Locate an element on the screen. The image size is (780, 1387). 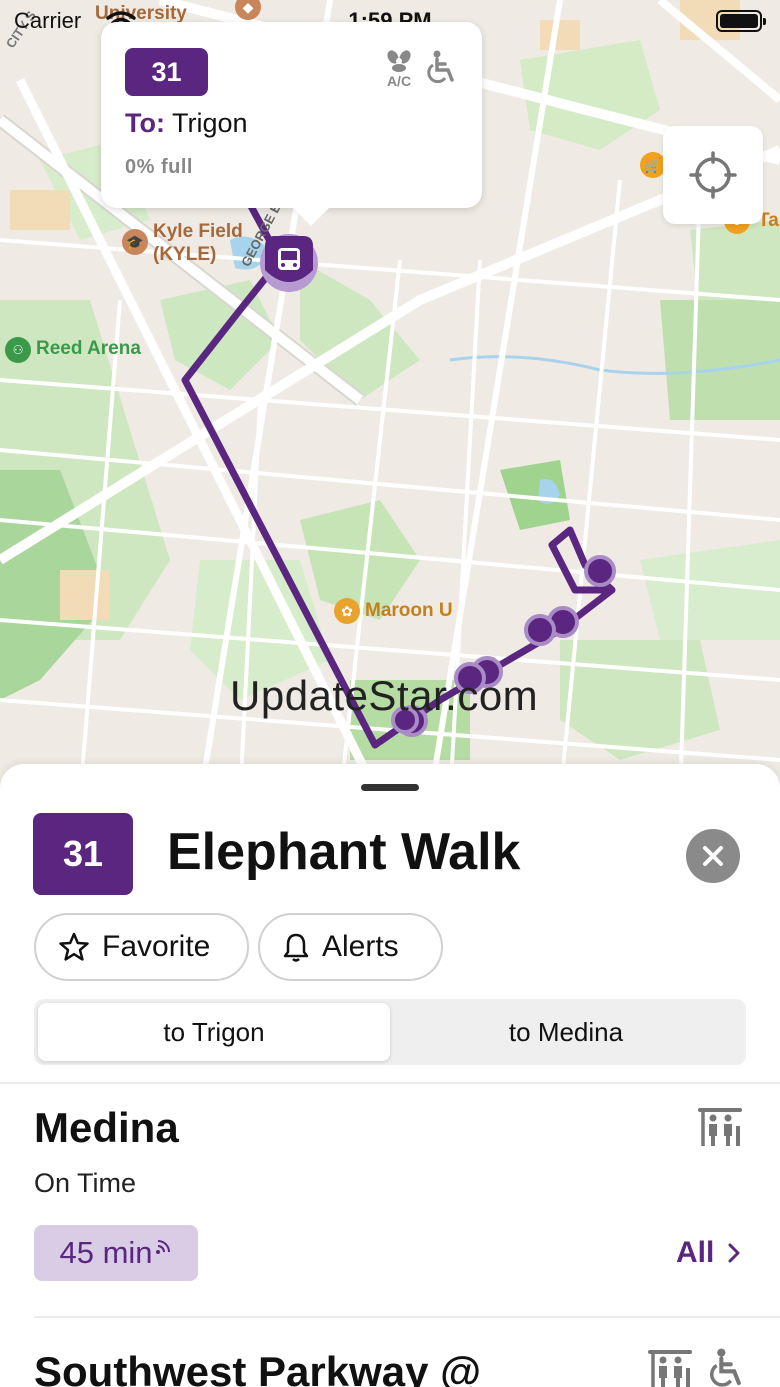
direction-segmented-control: to Trigon to Medina is located at coordinates (390, 1032).